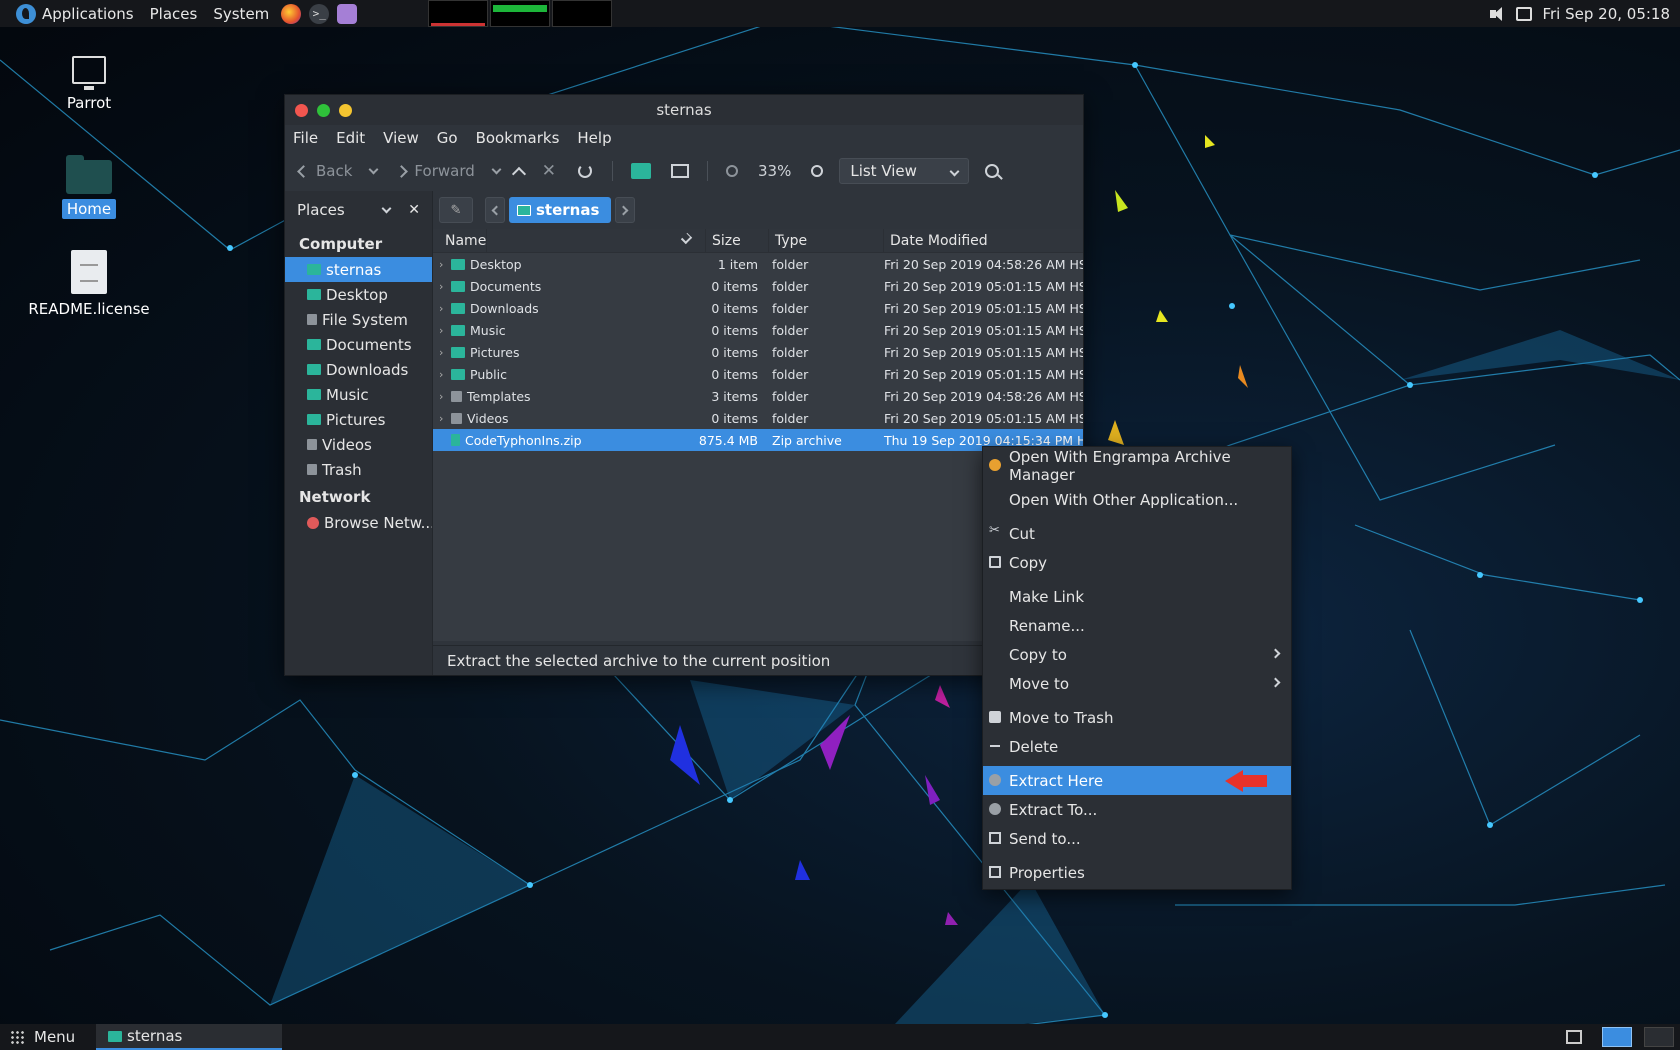  I want to click on applications-menu-label: Applications, so click(88, 13).